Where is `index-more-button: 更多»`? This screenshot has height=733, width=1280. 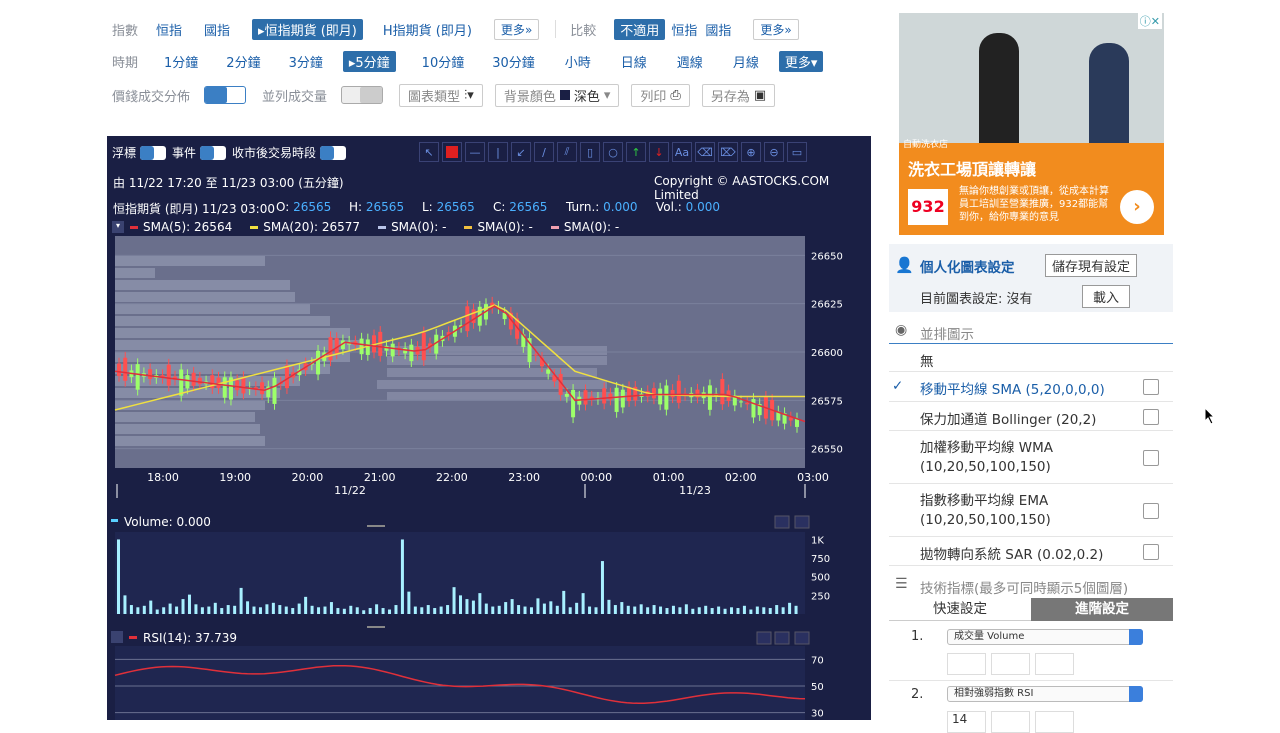 index-more-button: 更多» is located at coordinates (516, 29).